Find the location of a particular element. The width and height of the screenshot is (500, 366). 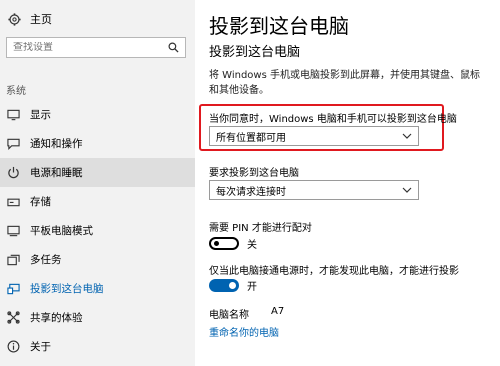

shared-experience-icon is located at coordinates (13, 318).